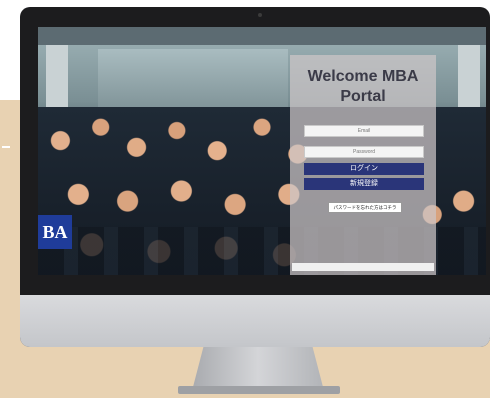 This screenshot has width=490, height=398. What do you see at coordinates (363, 96) in the screenshot?
I see `portal-title-line2: Portal` at bounding box center [363, 96].